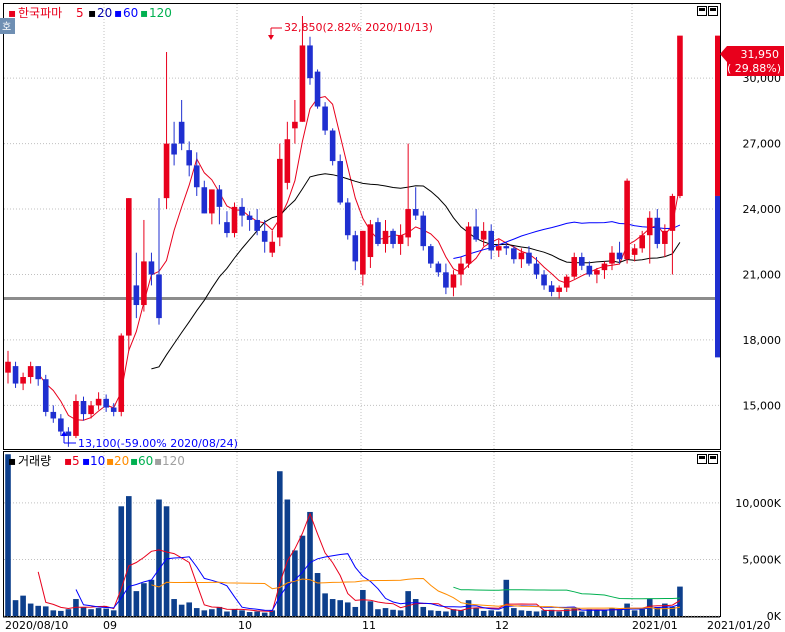 The height and width of the screenshot is (632, 785). I want to click on ma60-label: 60, so click(130, 13).